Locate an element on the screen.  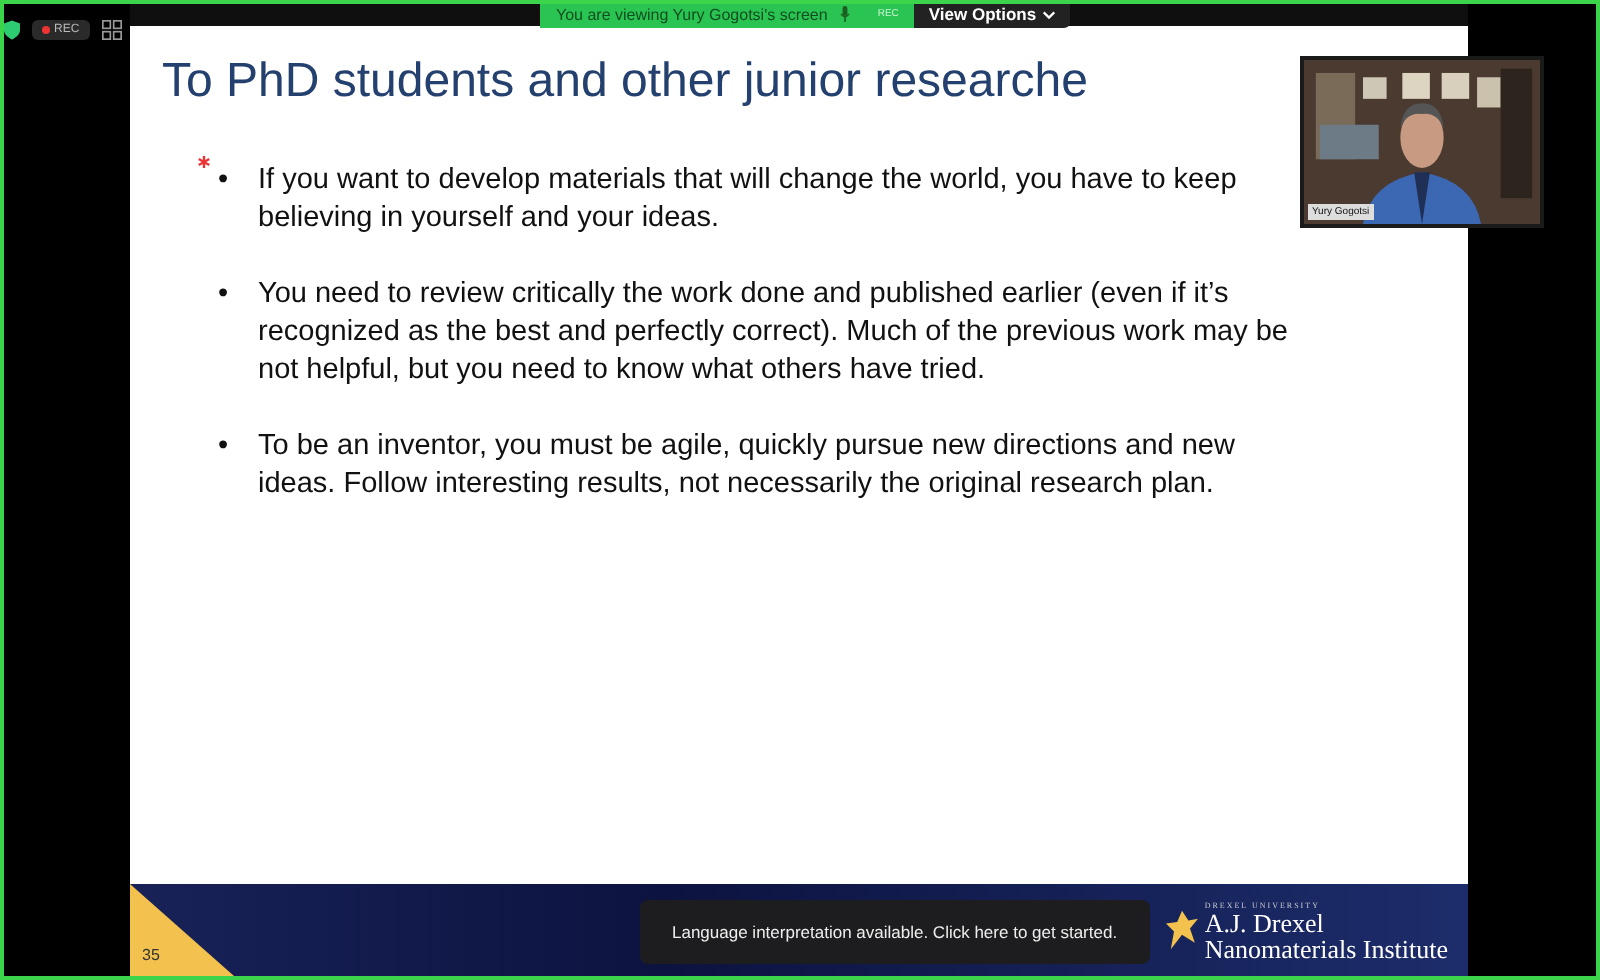
institute-name-line: Nanomaterials Institute is located at coordinates (1326, 948).